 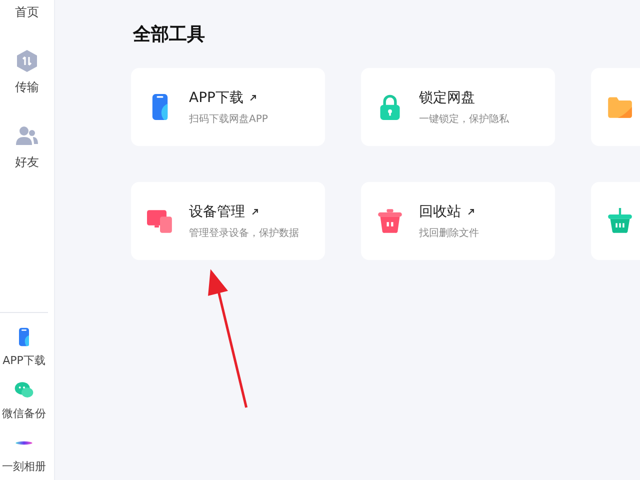 I want to click on tool-name: 回收站, so click(x=440, y=211).